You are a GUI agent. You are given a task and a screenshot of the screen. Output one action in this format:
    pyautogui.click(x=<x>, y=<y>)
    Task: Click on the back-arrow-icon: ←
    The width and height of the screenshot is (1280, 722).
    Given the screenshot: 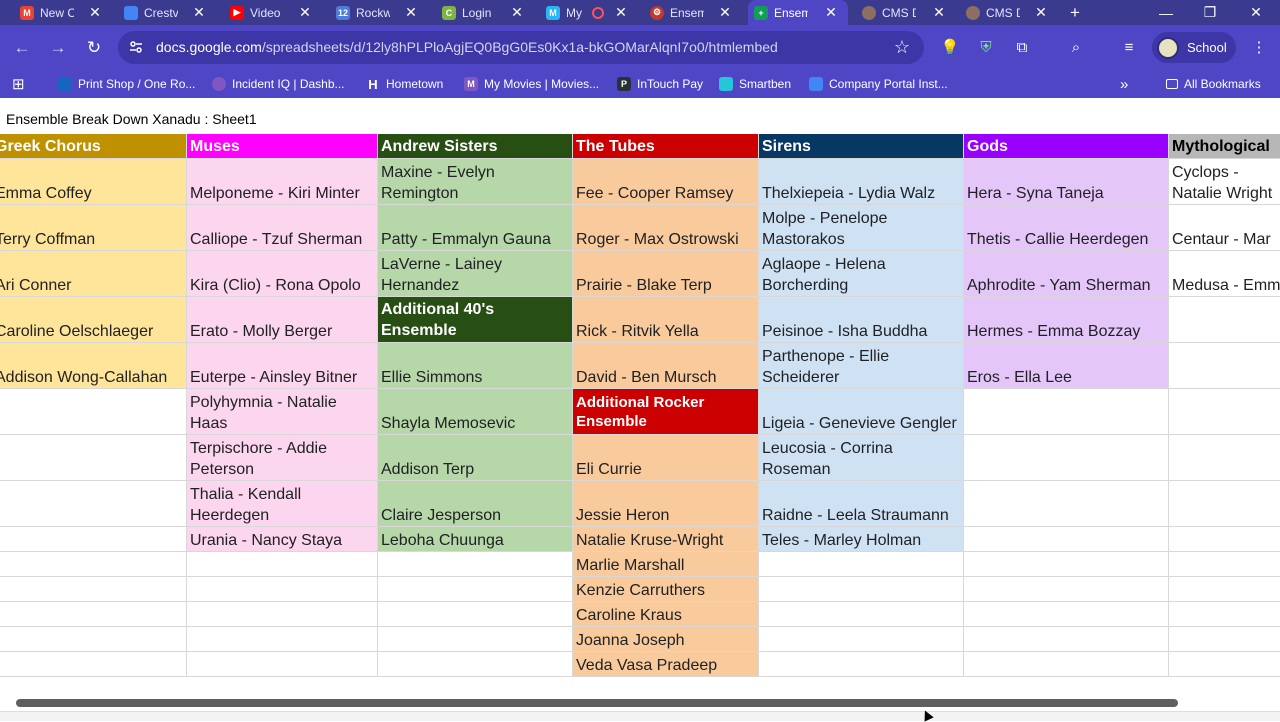 What is the action you would take?
    pyautogui.click(x=22, y=48)
    